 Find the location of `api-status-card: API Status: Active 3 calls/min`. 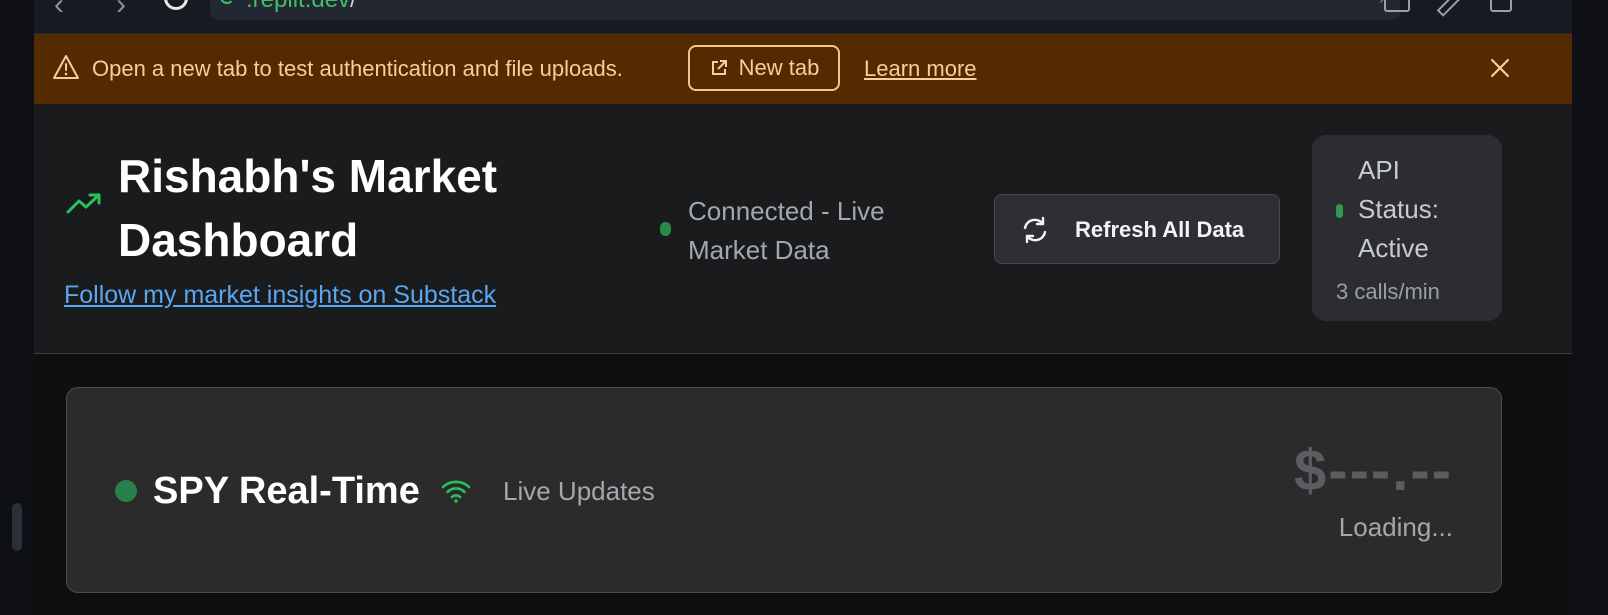

api-status-card: API Status: Active 3 calls/min is located at coordinates (1407, 228).